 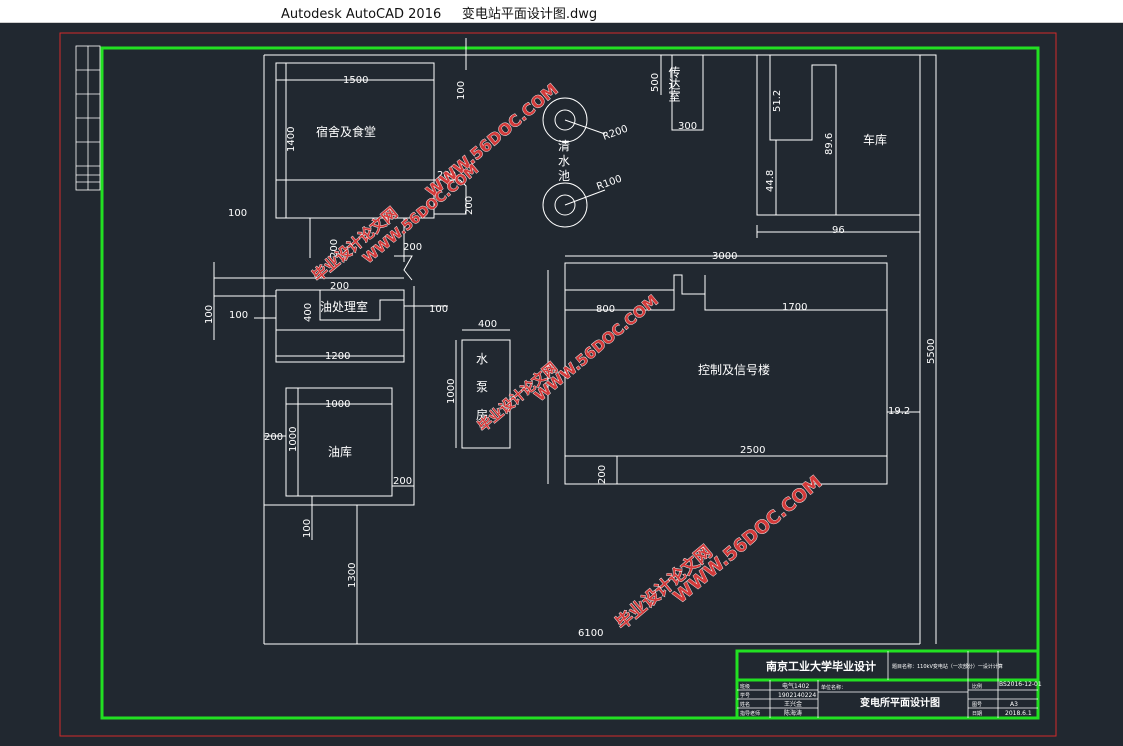 I want to click on tb-sheet-value: A3, so click(x=1014, y=704).